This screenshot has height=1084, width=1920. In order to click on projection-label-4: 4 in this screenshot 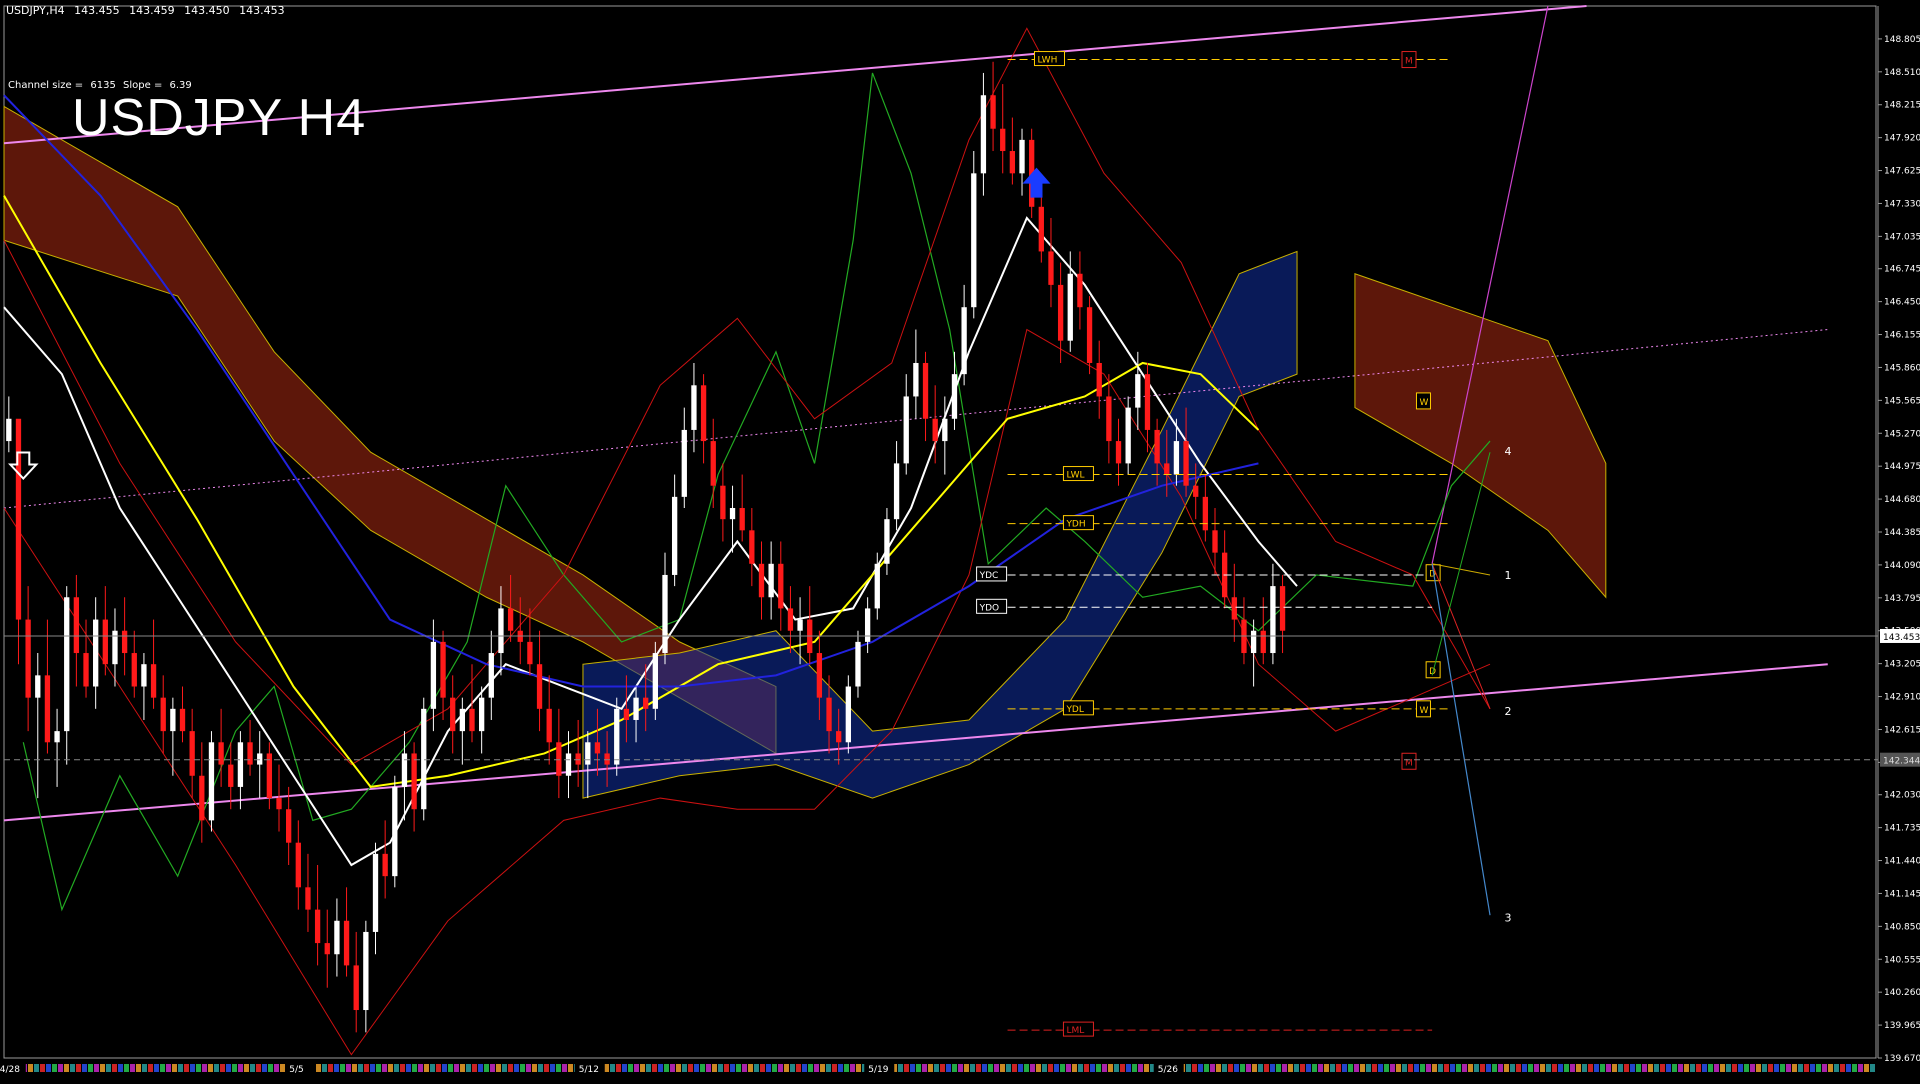, I will do `click(1507, 451)`.